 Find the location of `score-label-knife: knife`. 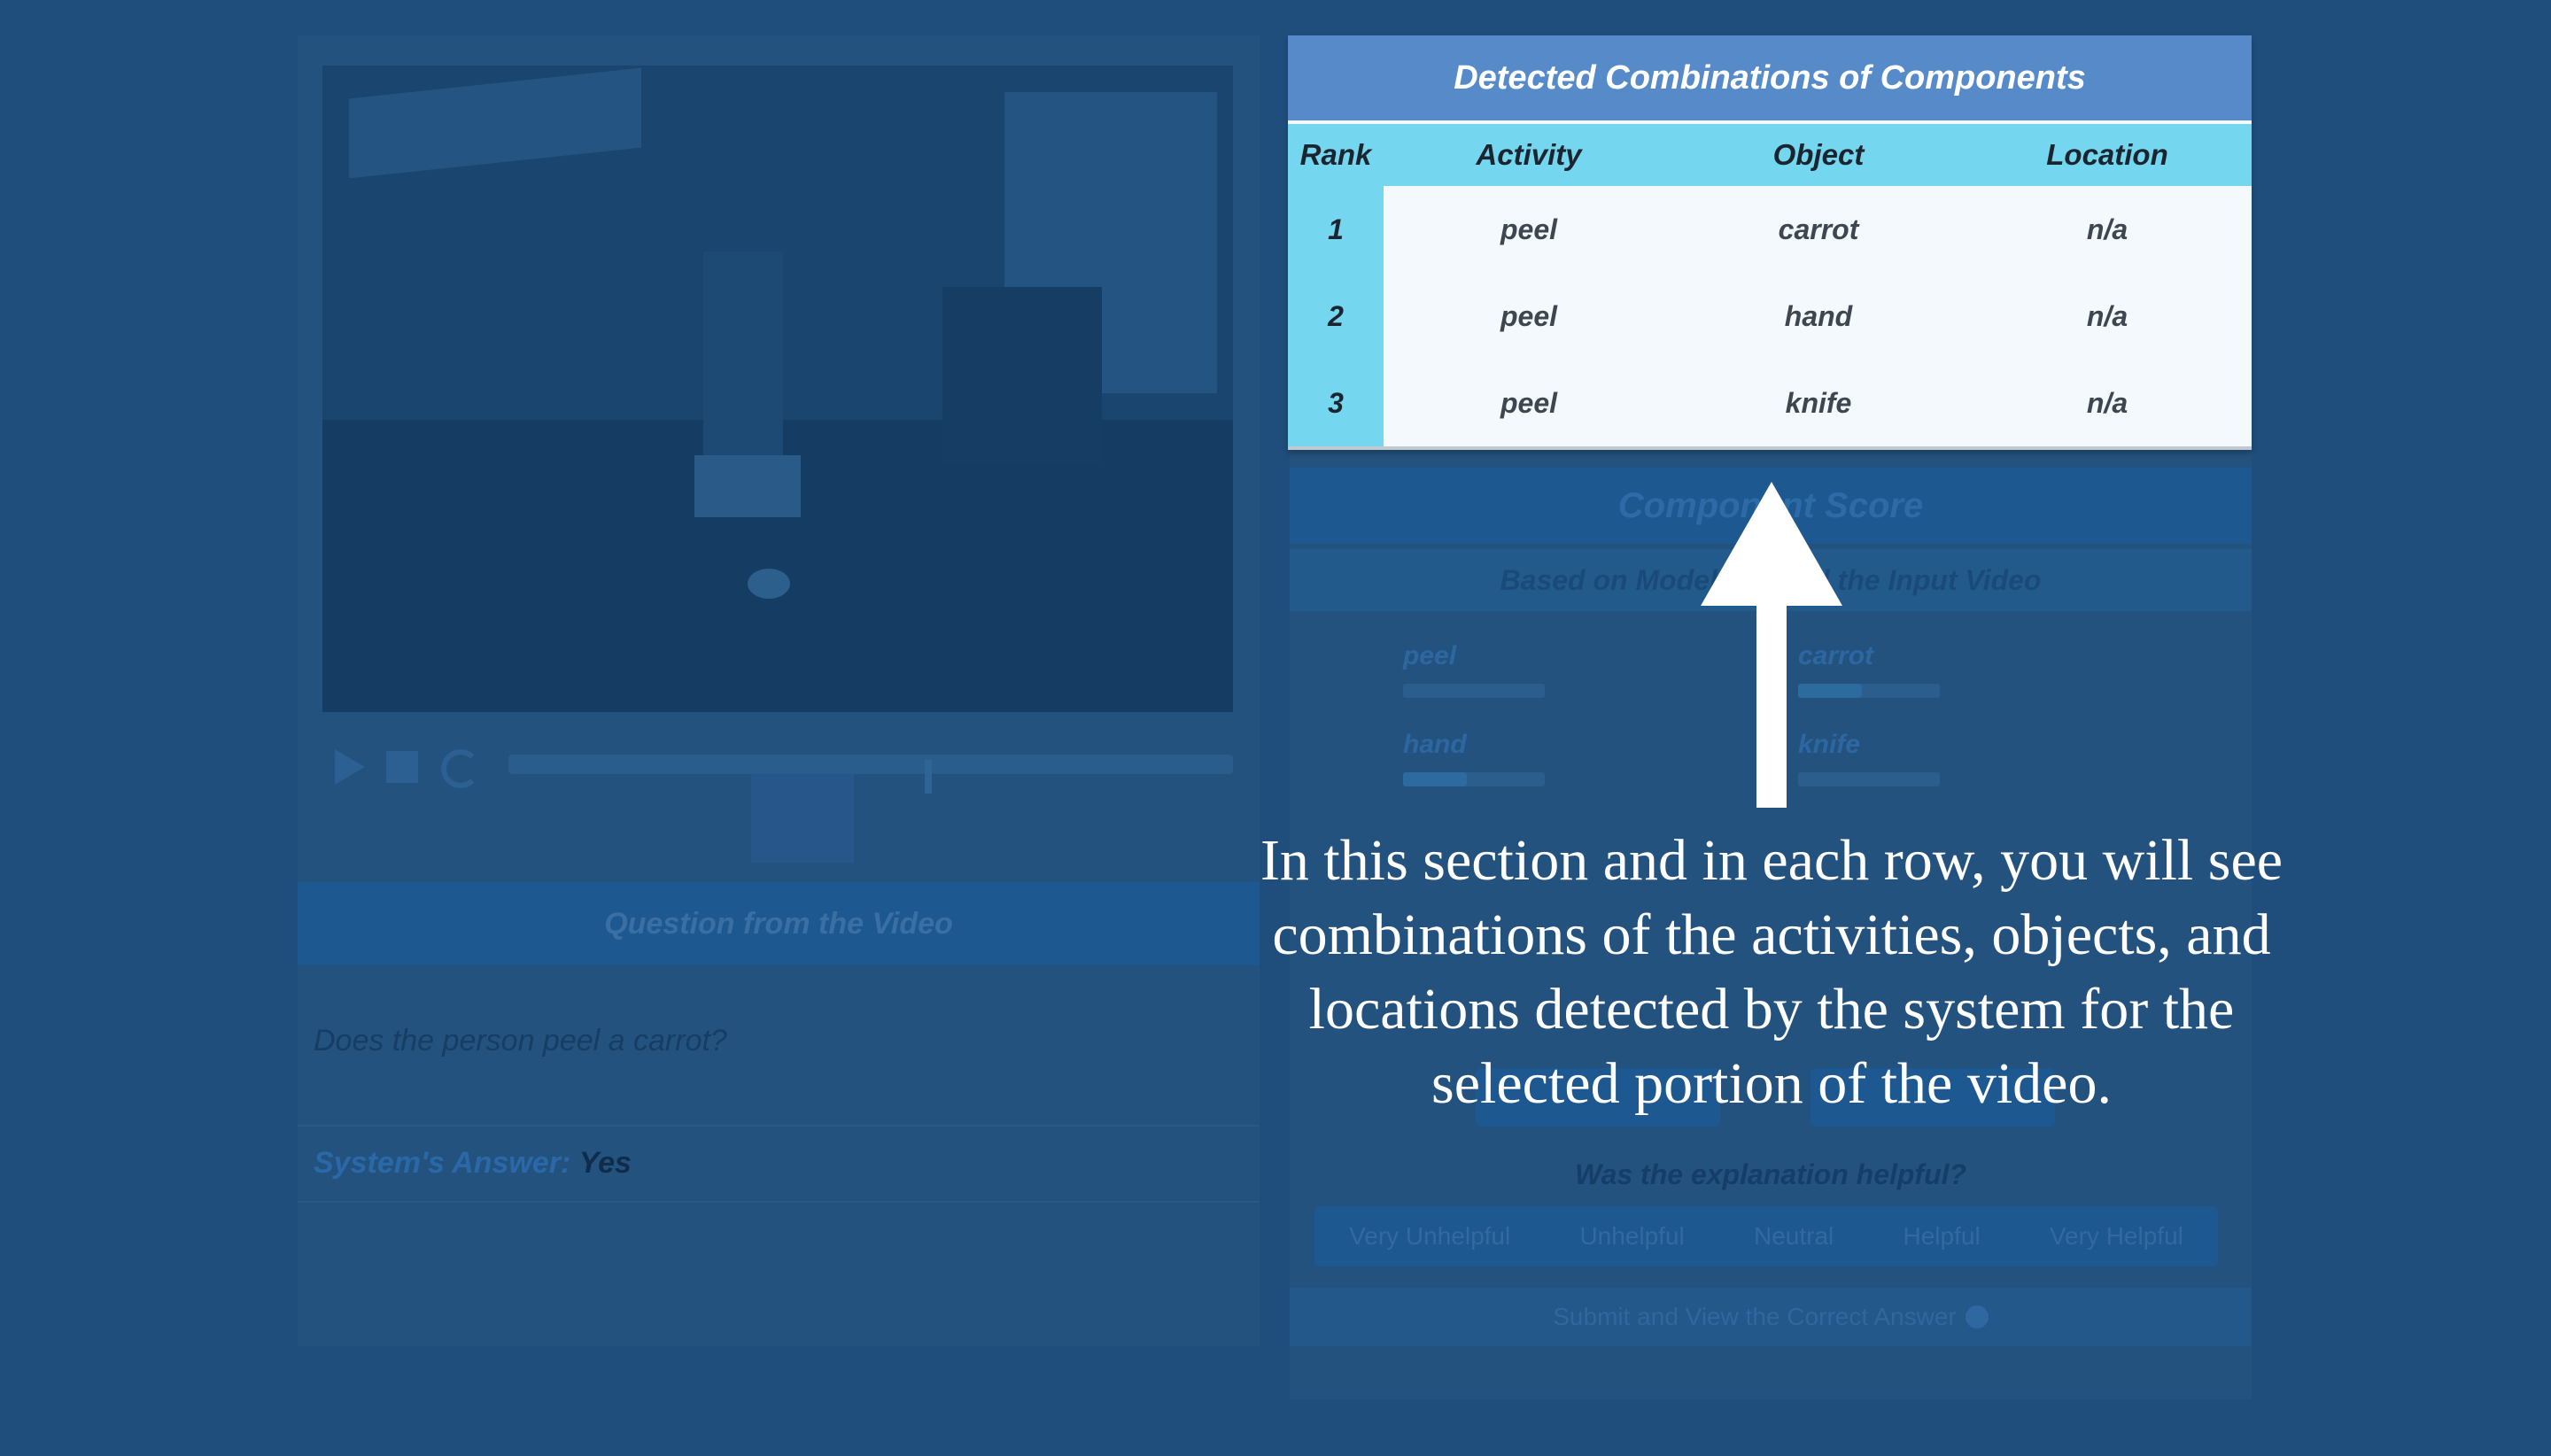

score-label-knife: knife is located at coordinates (1829, 744).